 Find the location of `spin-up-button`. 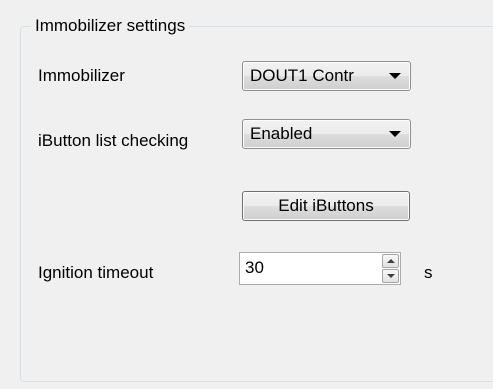

spin-up-button is located at coordinates (390, 261).